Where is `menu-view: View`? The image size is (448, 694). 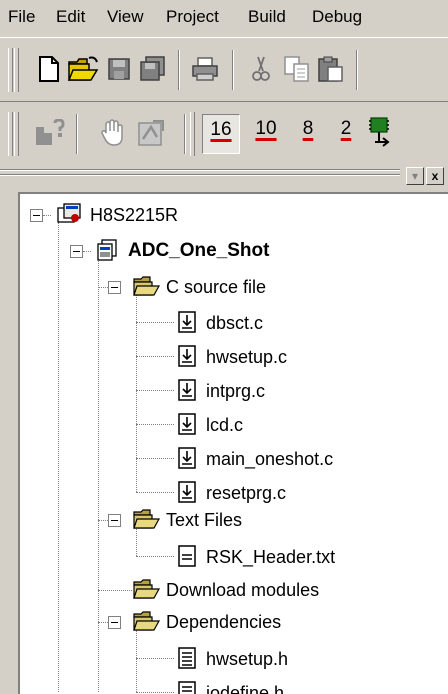
menu-view: View is located at coordinates (125, 17).